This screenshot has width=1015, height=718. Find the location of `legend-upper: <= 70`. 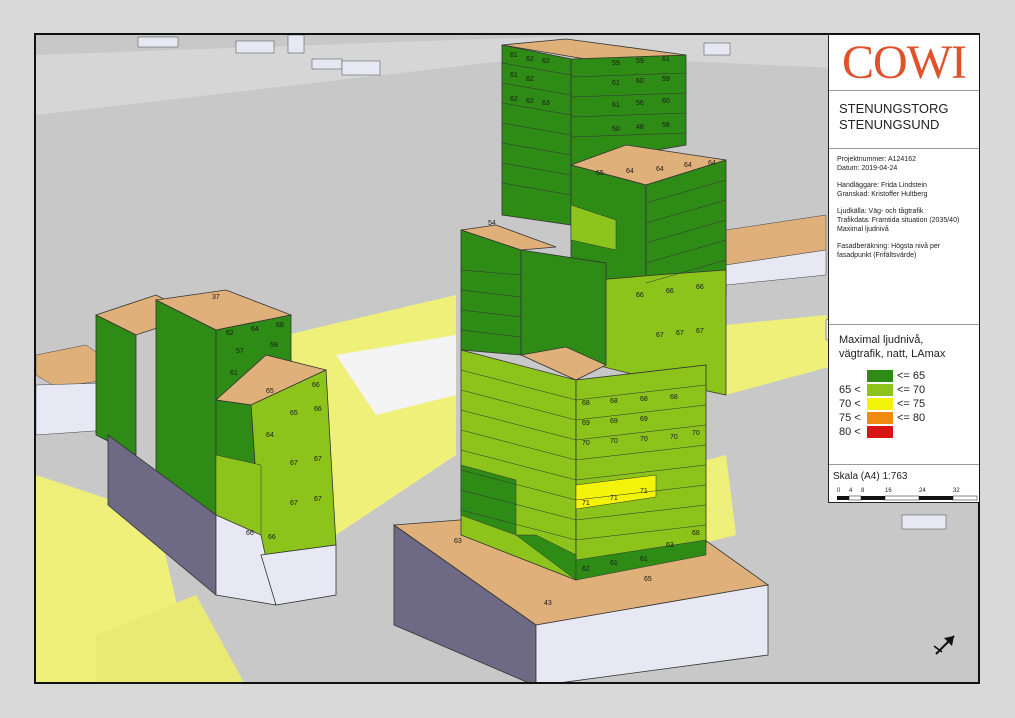

legend-upper: <= 70 is located at coordinates (911, 390).